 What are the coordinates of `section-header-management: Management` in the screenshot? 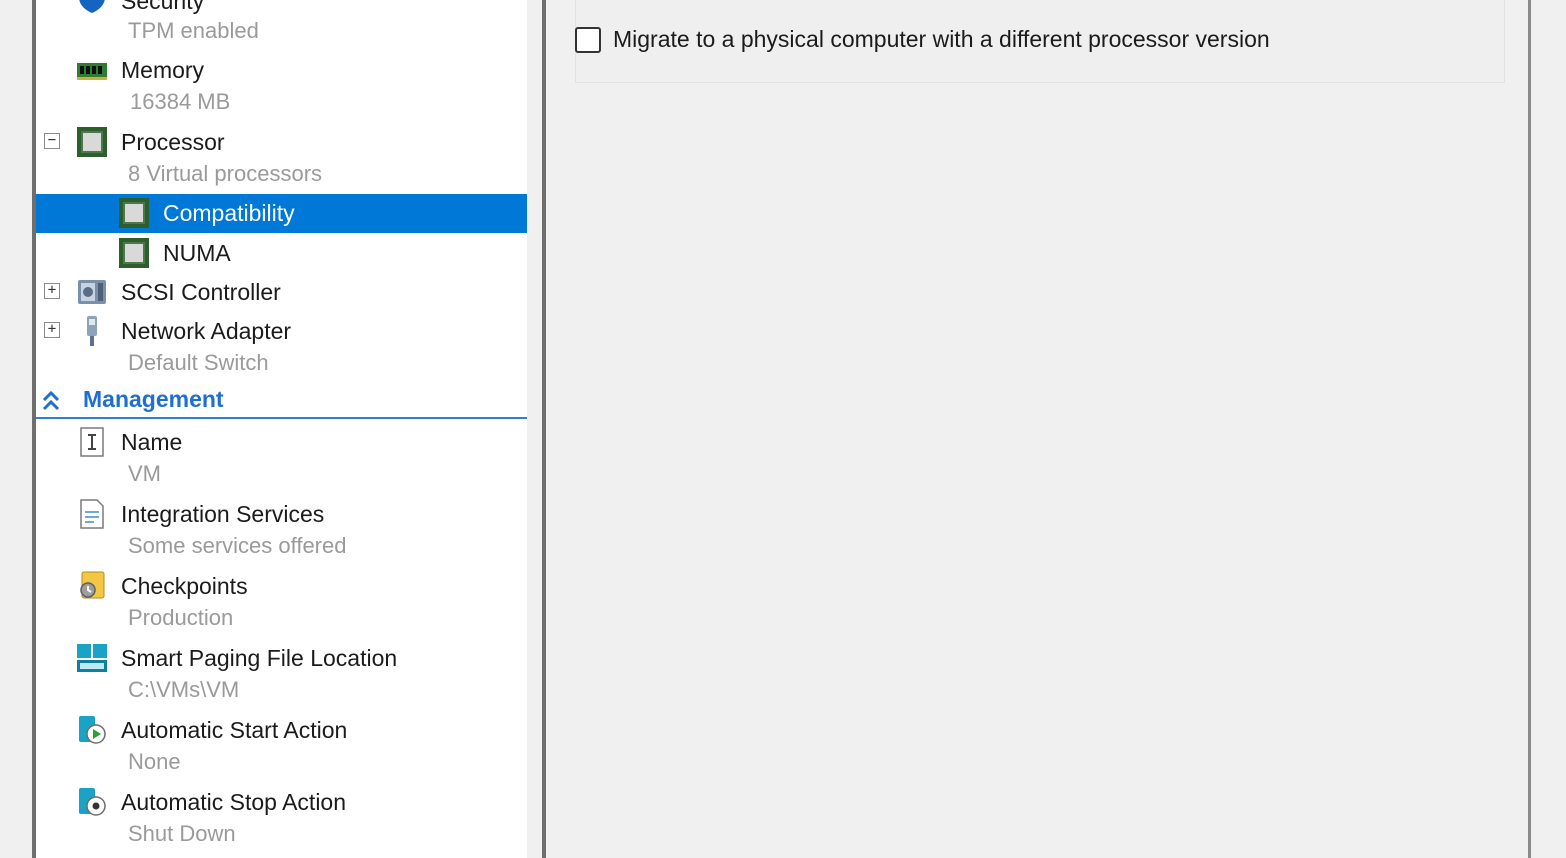 It's located at (153, 399).